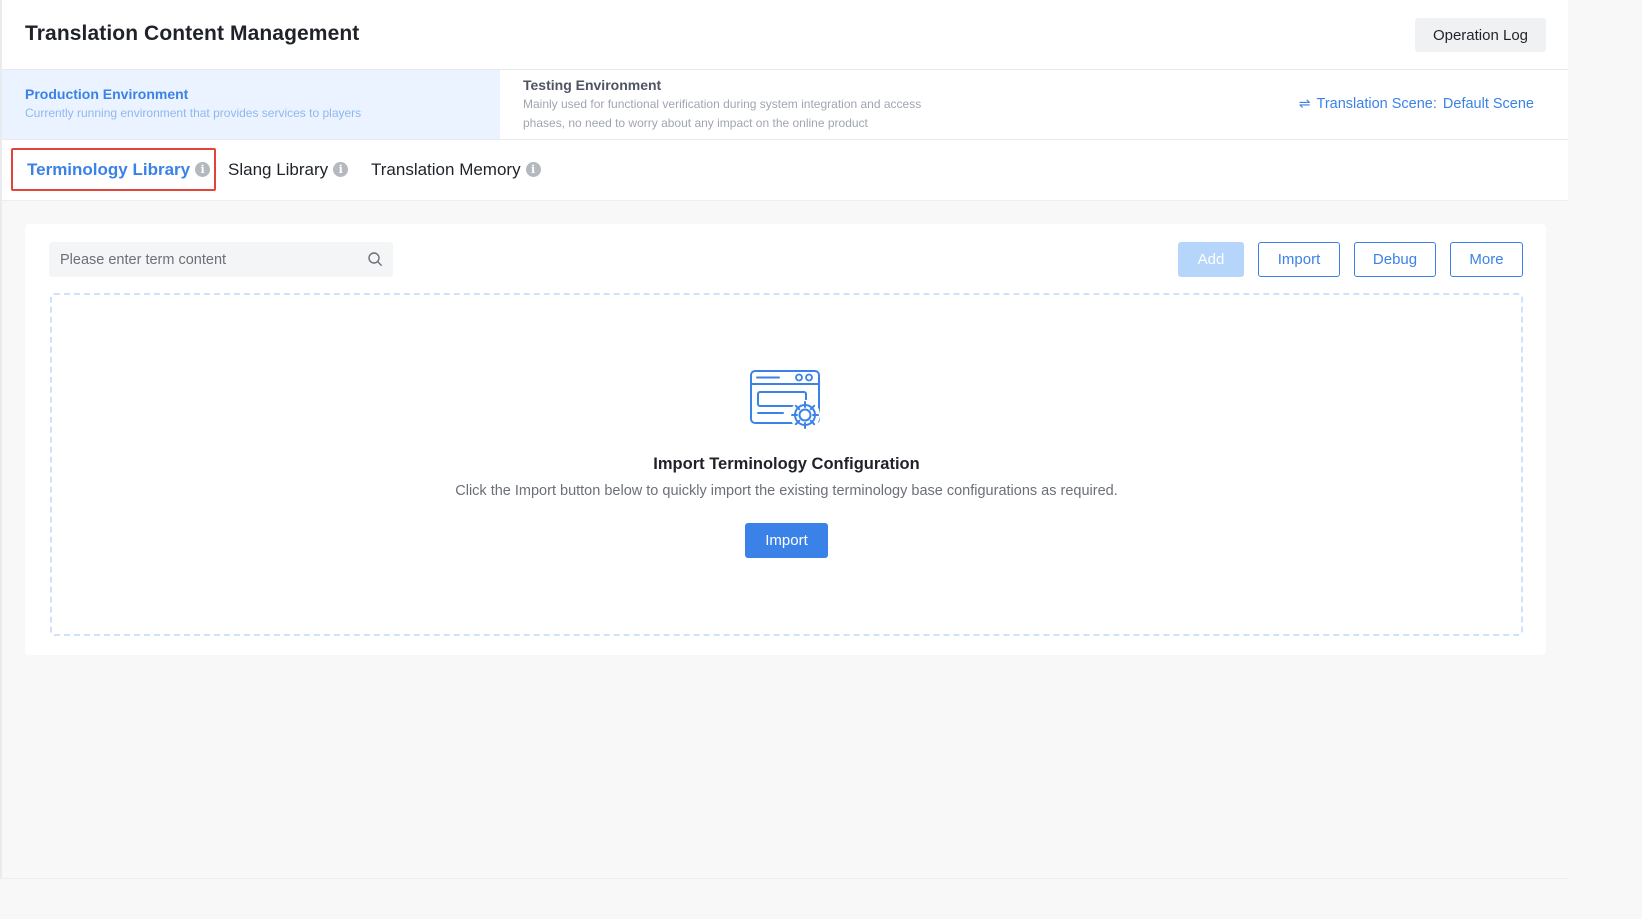 The height and width of the screenshot is (919, 1642). I want to click on tab-translation-memory: Translation Memory i, so click(456, 169).